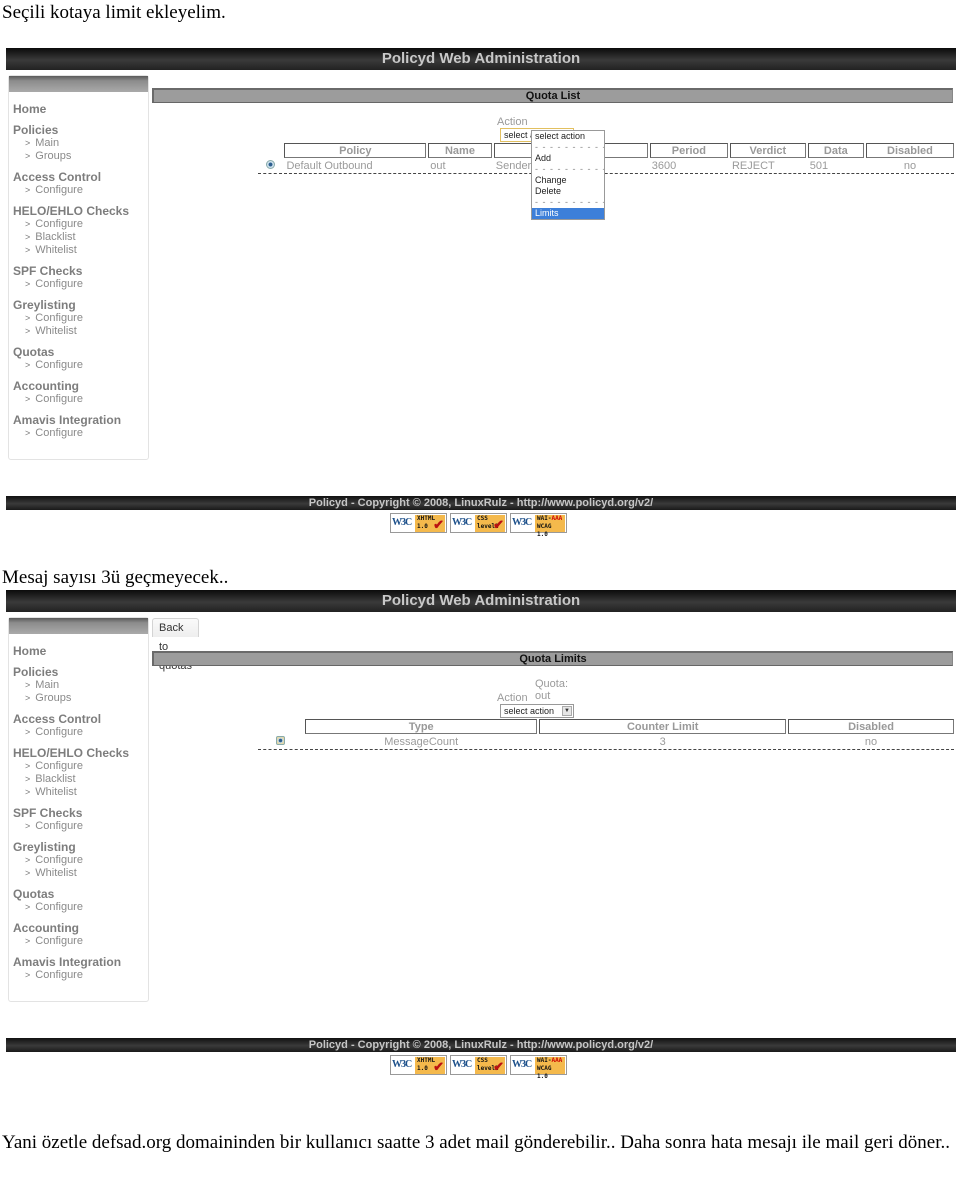 The height and width of the screenshot is (1178, 960). Describe the element at coordinates (355, 150) in the screenshot. I see `column-header-policy: Policy` at that location.